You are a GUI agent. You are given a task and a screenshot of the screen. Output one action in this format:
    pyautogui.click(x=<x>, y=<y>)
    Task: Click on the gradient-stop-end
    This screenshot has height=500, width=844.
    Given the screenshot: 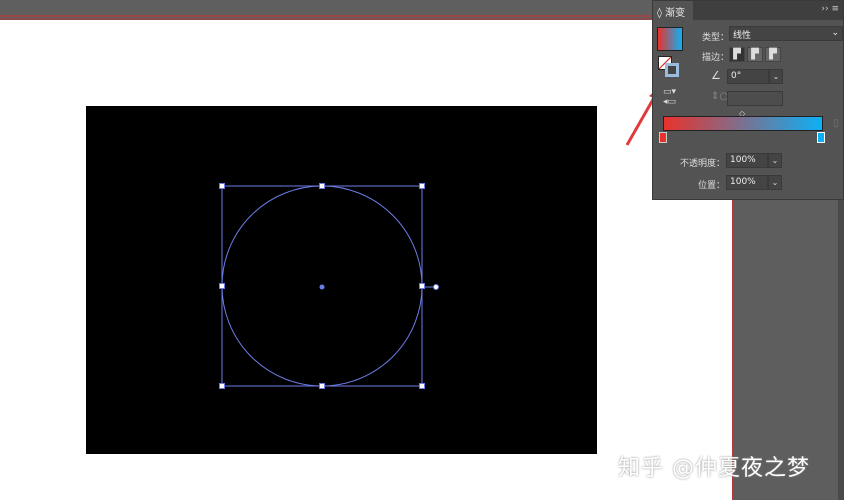 What is the action you would take?
    pyautogui.click(x=821, y=137)
    